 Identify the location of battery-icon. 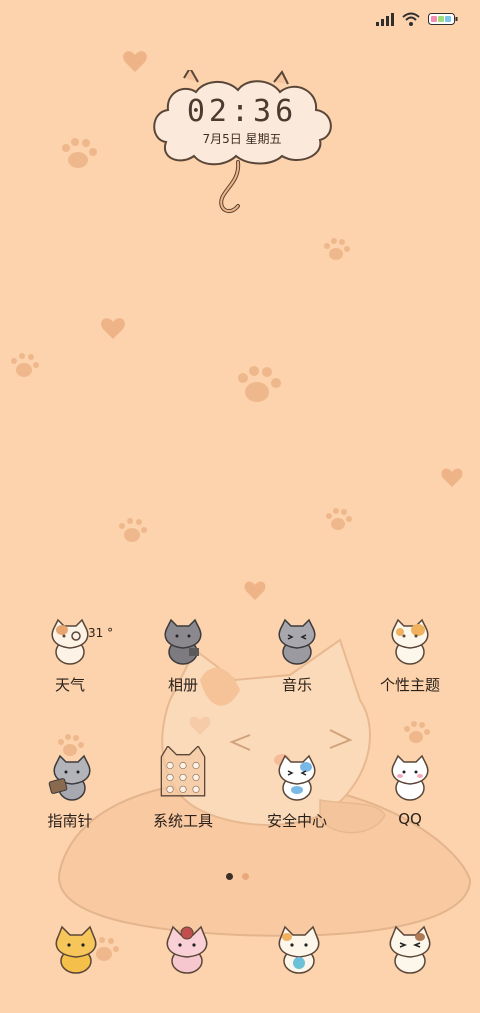
(443, 19).